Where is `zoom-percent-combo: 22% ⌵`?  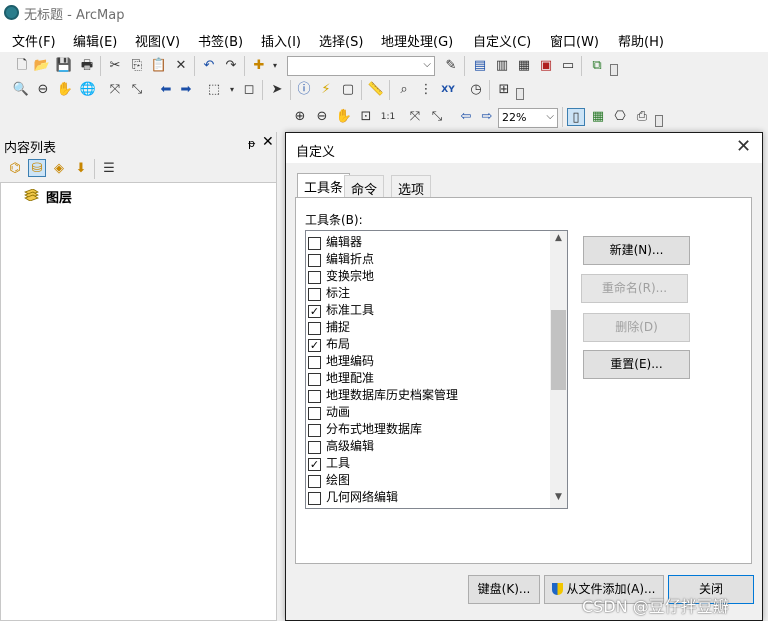 zoom-percent-combo: 22% ⌵ is located at coordinates (528, 118).